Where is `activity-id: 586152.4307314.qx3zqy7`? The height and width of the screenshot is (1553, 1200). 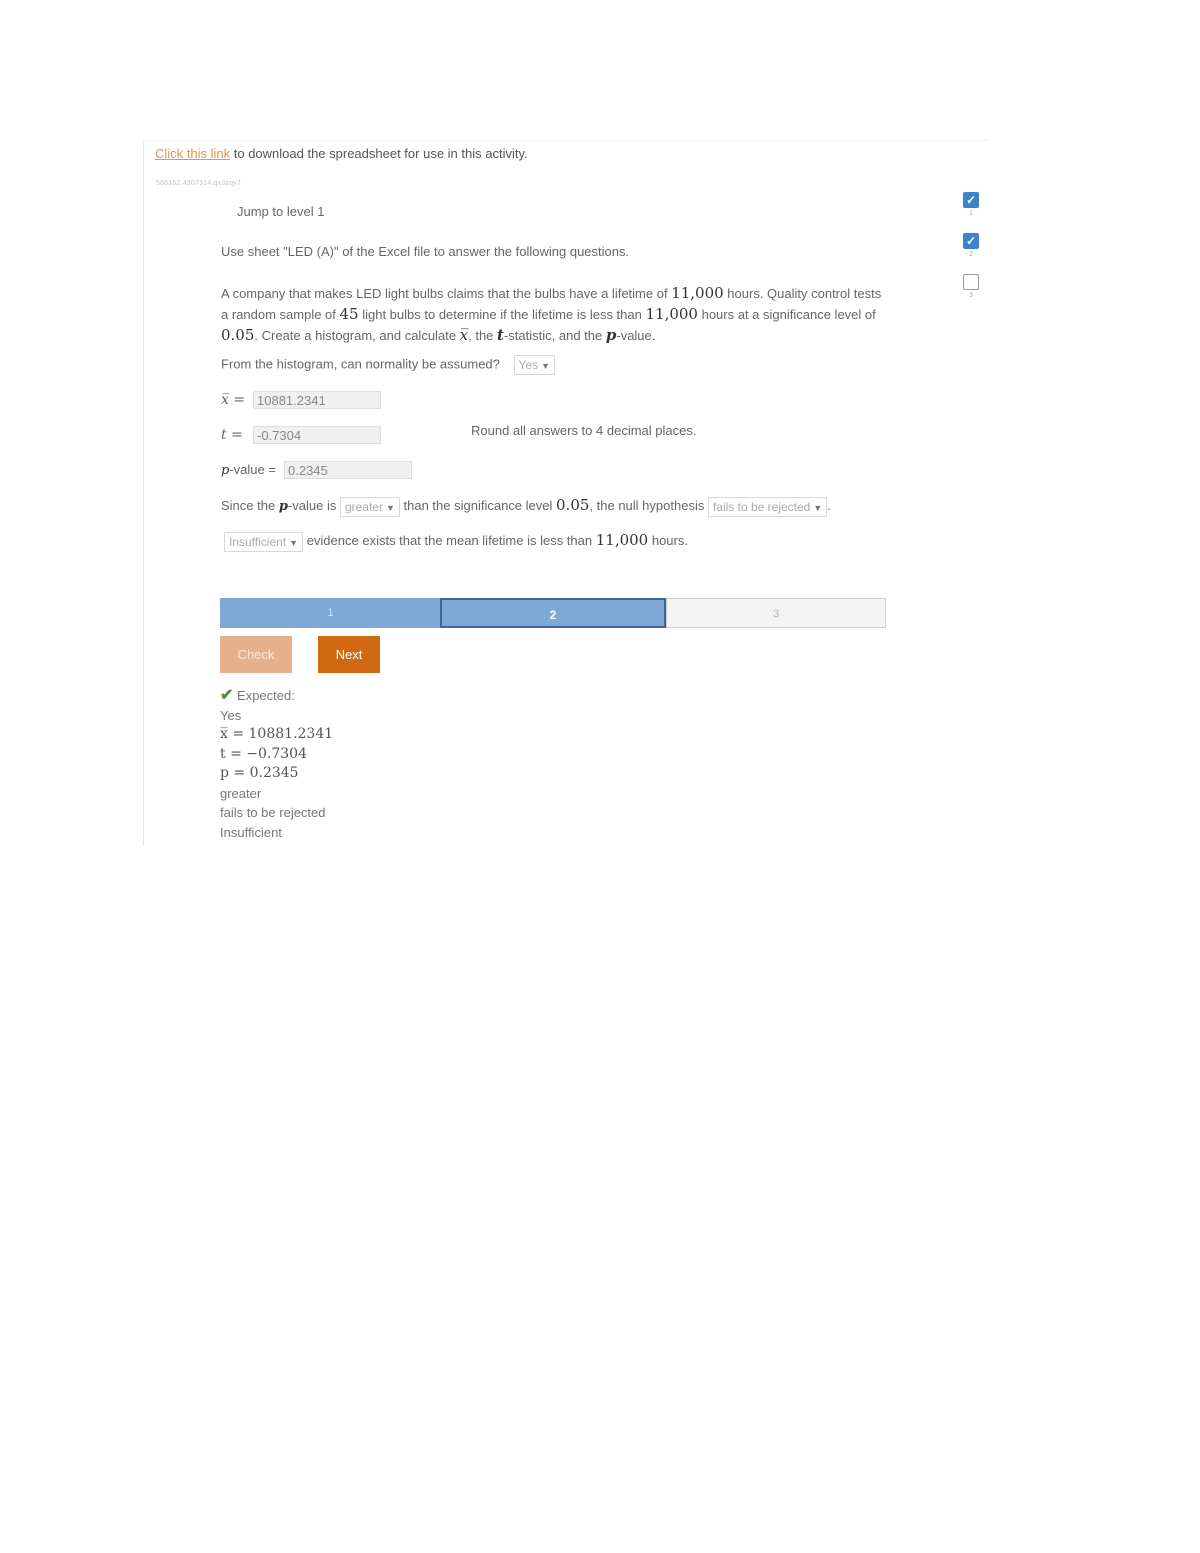
activity-id: 586152.4307314.qx3zqy7 is located at coordinates (198, 183).